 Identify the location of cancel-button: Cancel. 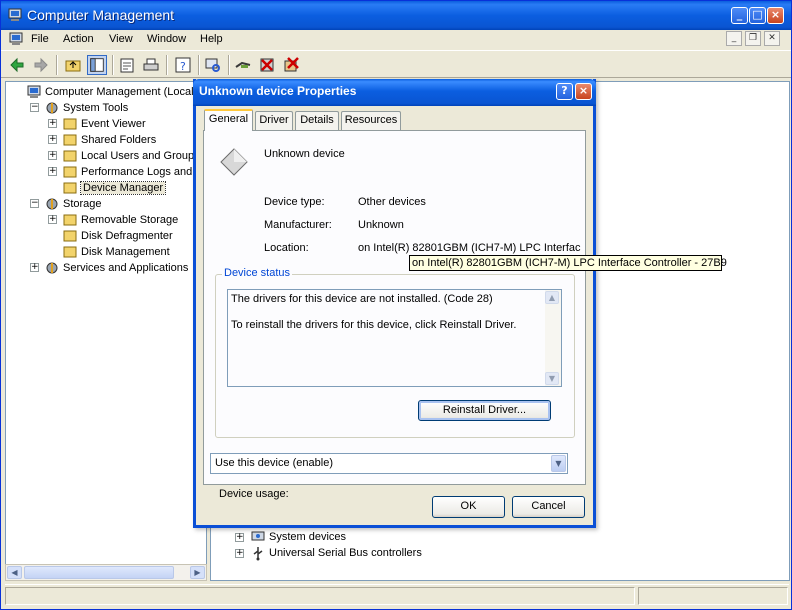
(548, 507).